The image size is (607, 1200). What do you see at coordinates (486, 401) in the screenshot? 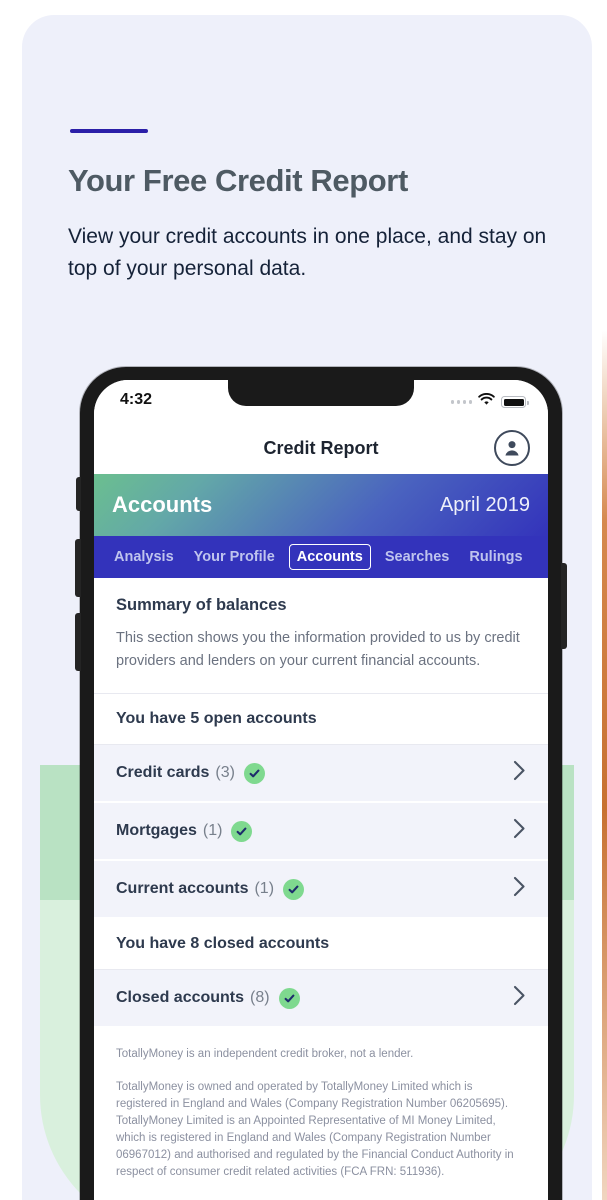
I see `wifi-icon` at bounding box center [486, 401].